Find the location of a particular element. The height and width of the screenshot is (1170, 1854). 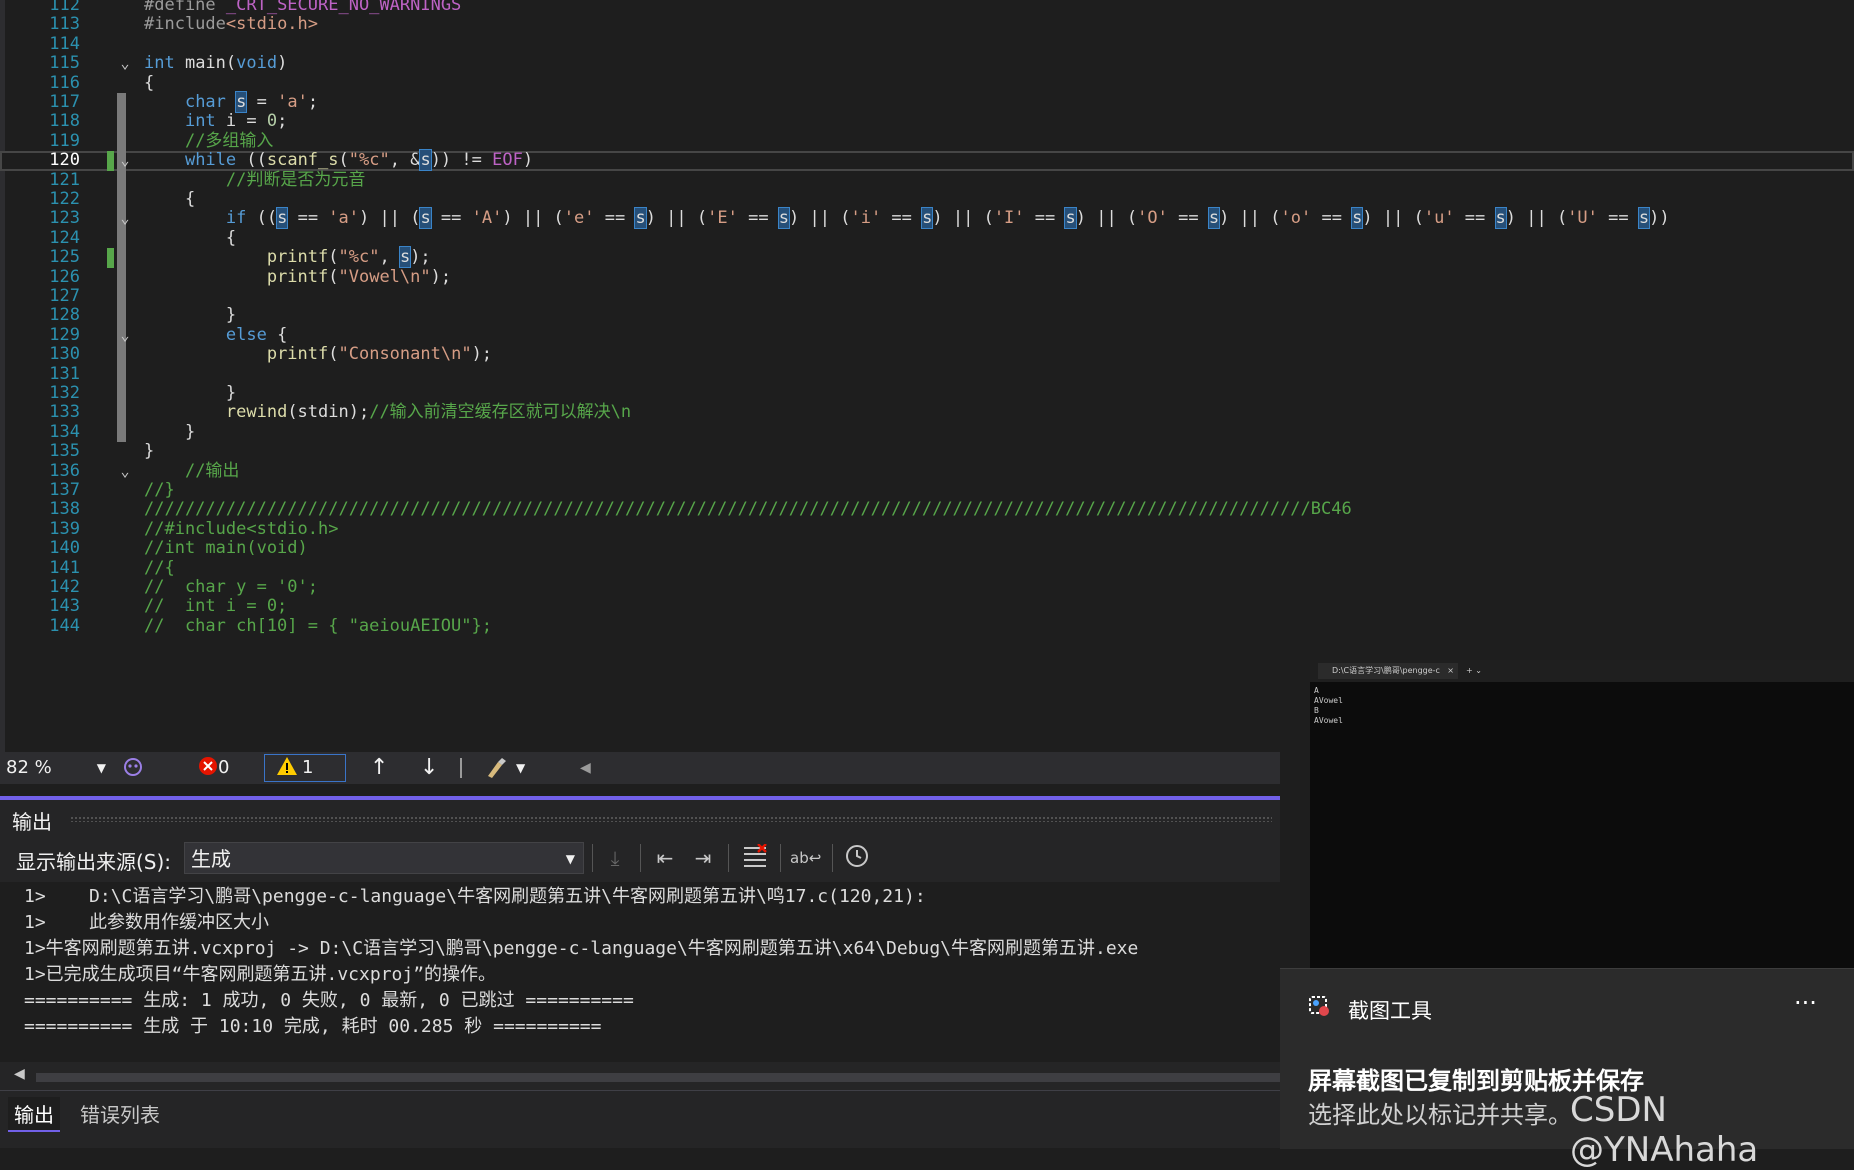

code-text: int main(void) is located at coordinates (215, 63).